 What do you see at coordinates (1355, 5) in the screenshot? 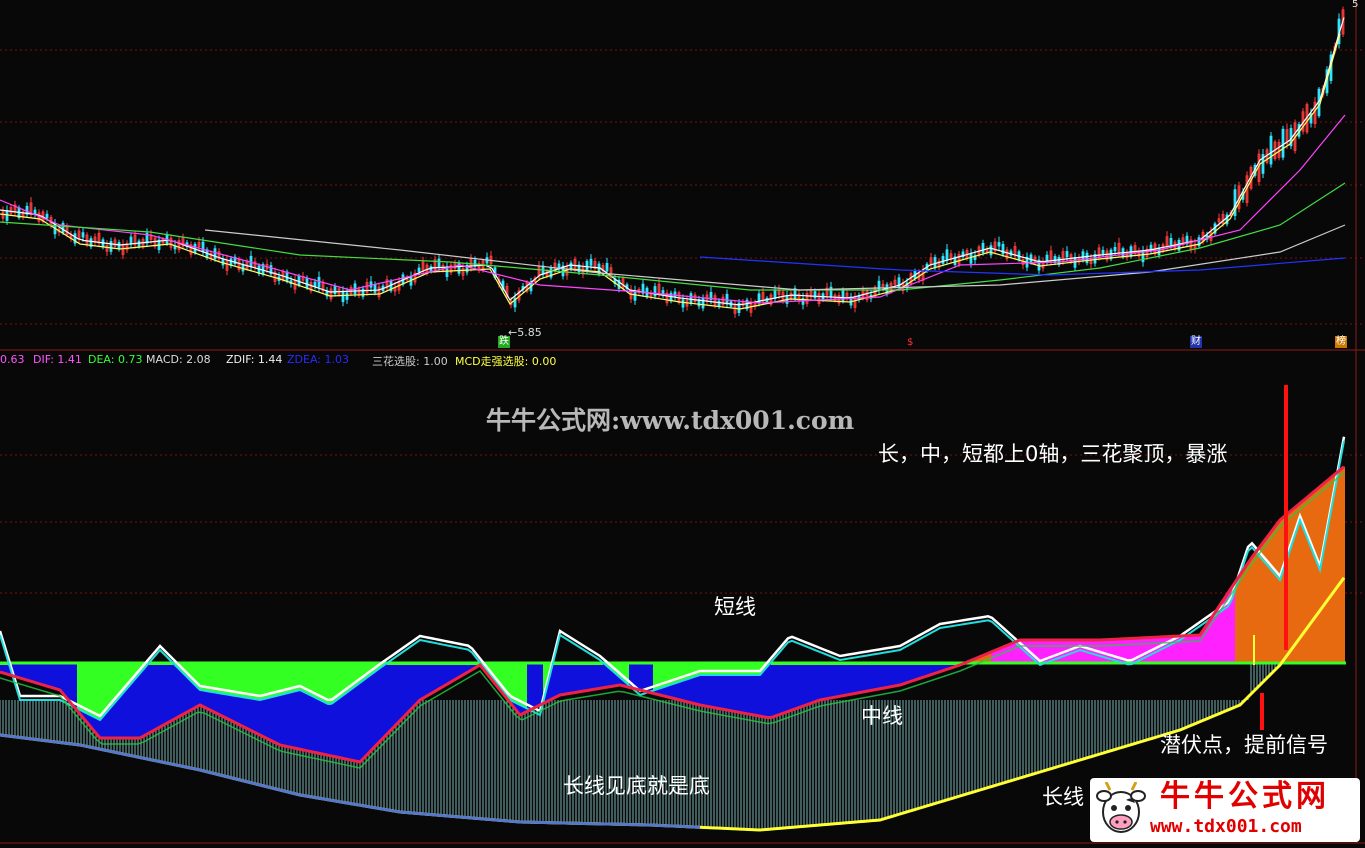
I see `top-right-value: 5` at bounding box center [1355, 5].